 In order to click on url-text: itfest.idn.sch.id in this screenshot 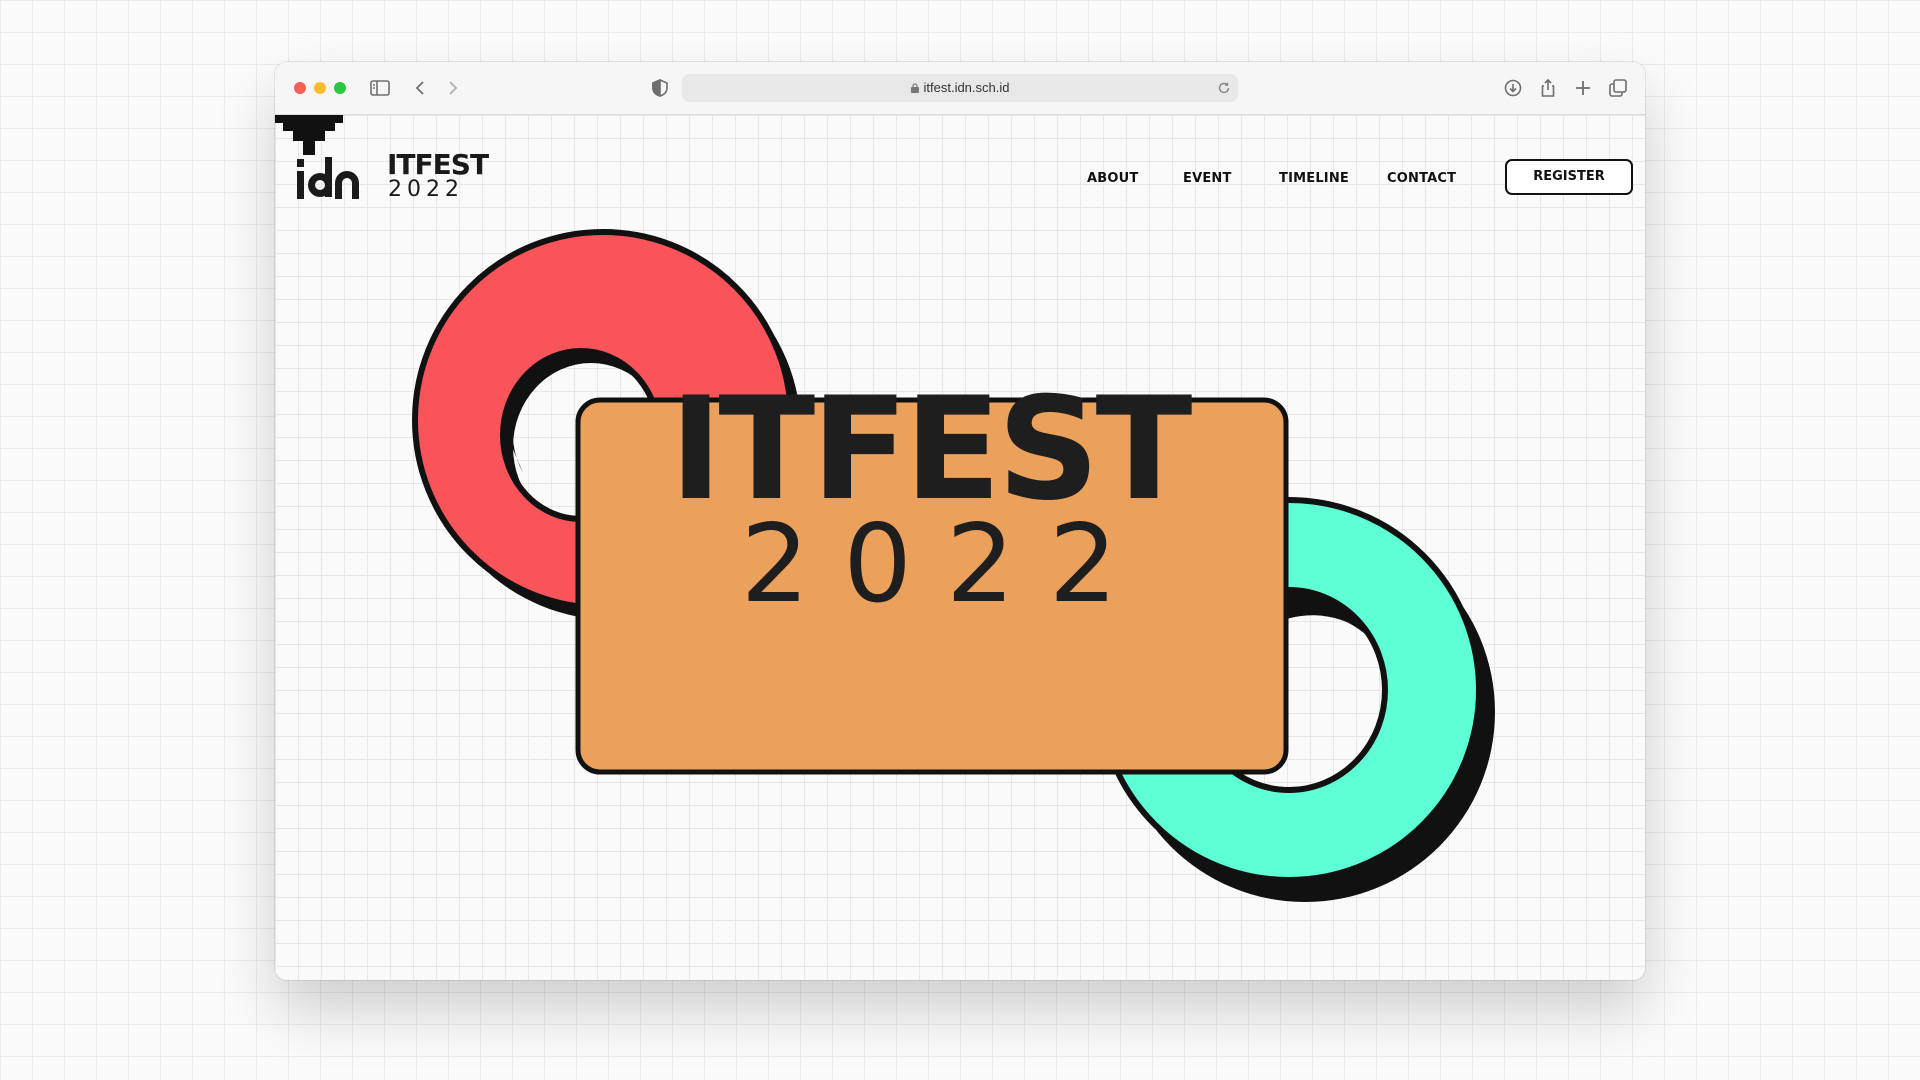, I will do `click(960, 87)`.